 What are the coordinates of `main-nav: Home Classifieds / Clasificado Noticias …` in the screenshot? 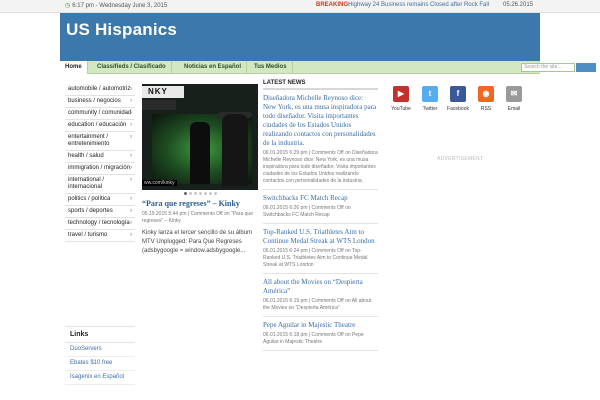 It's located at (328, 67).